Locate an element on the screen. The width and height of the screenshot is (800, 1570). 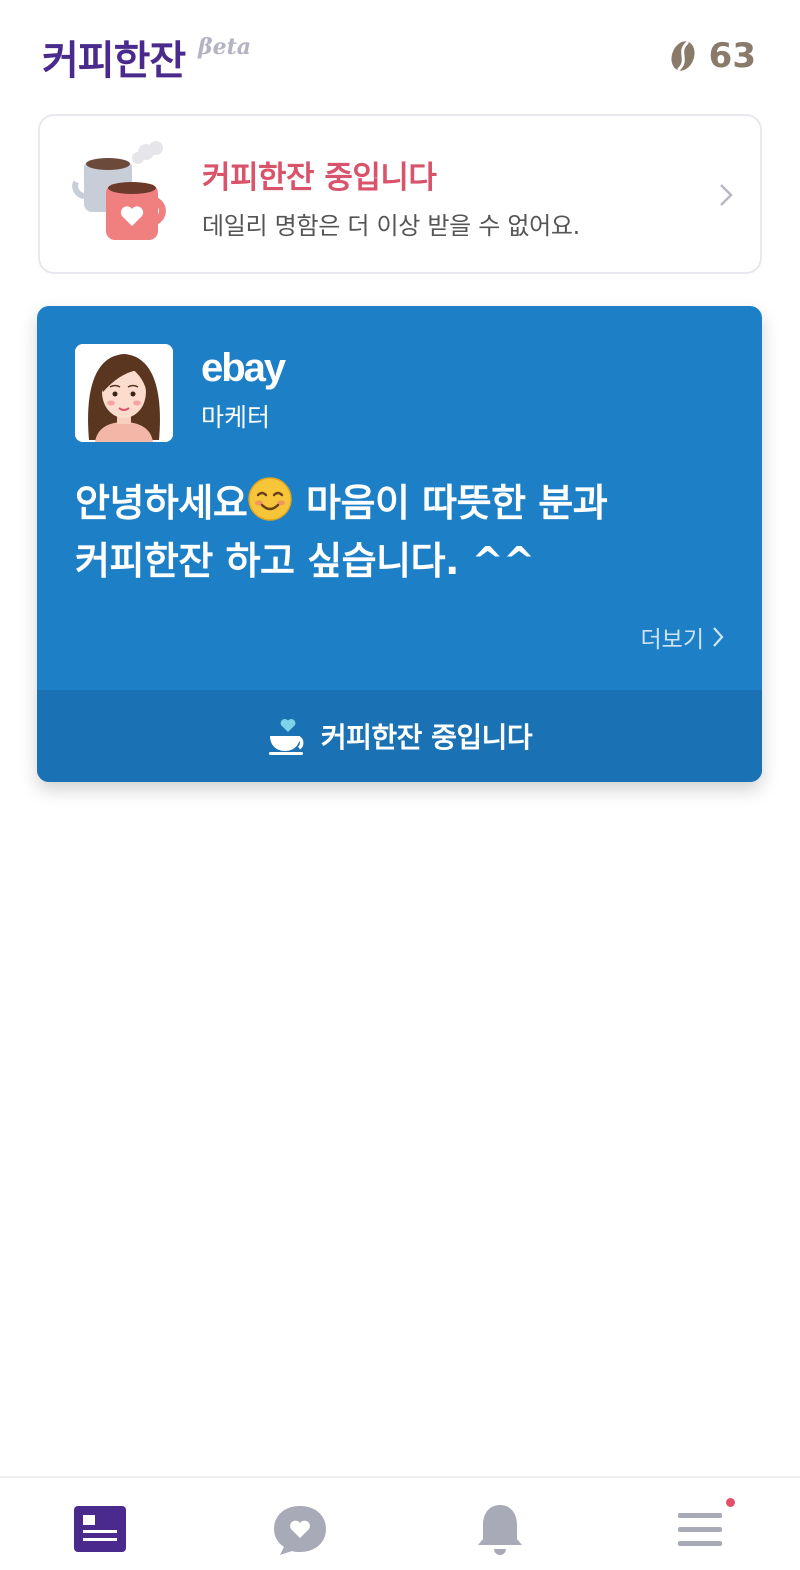
nav-chat is located at coordinates (300, 1530).